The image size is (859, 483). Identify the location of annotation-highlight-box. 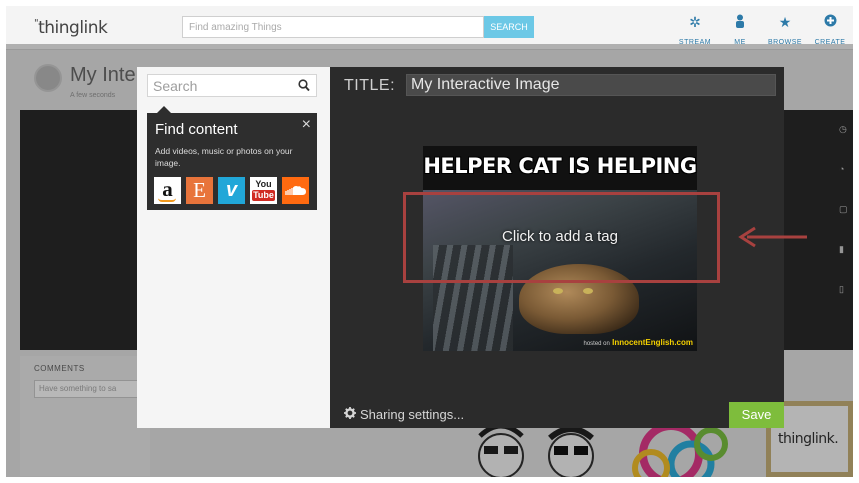
(561, 237).